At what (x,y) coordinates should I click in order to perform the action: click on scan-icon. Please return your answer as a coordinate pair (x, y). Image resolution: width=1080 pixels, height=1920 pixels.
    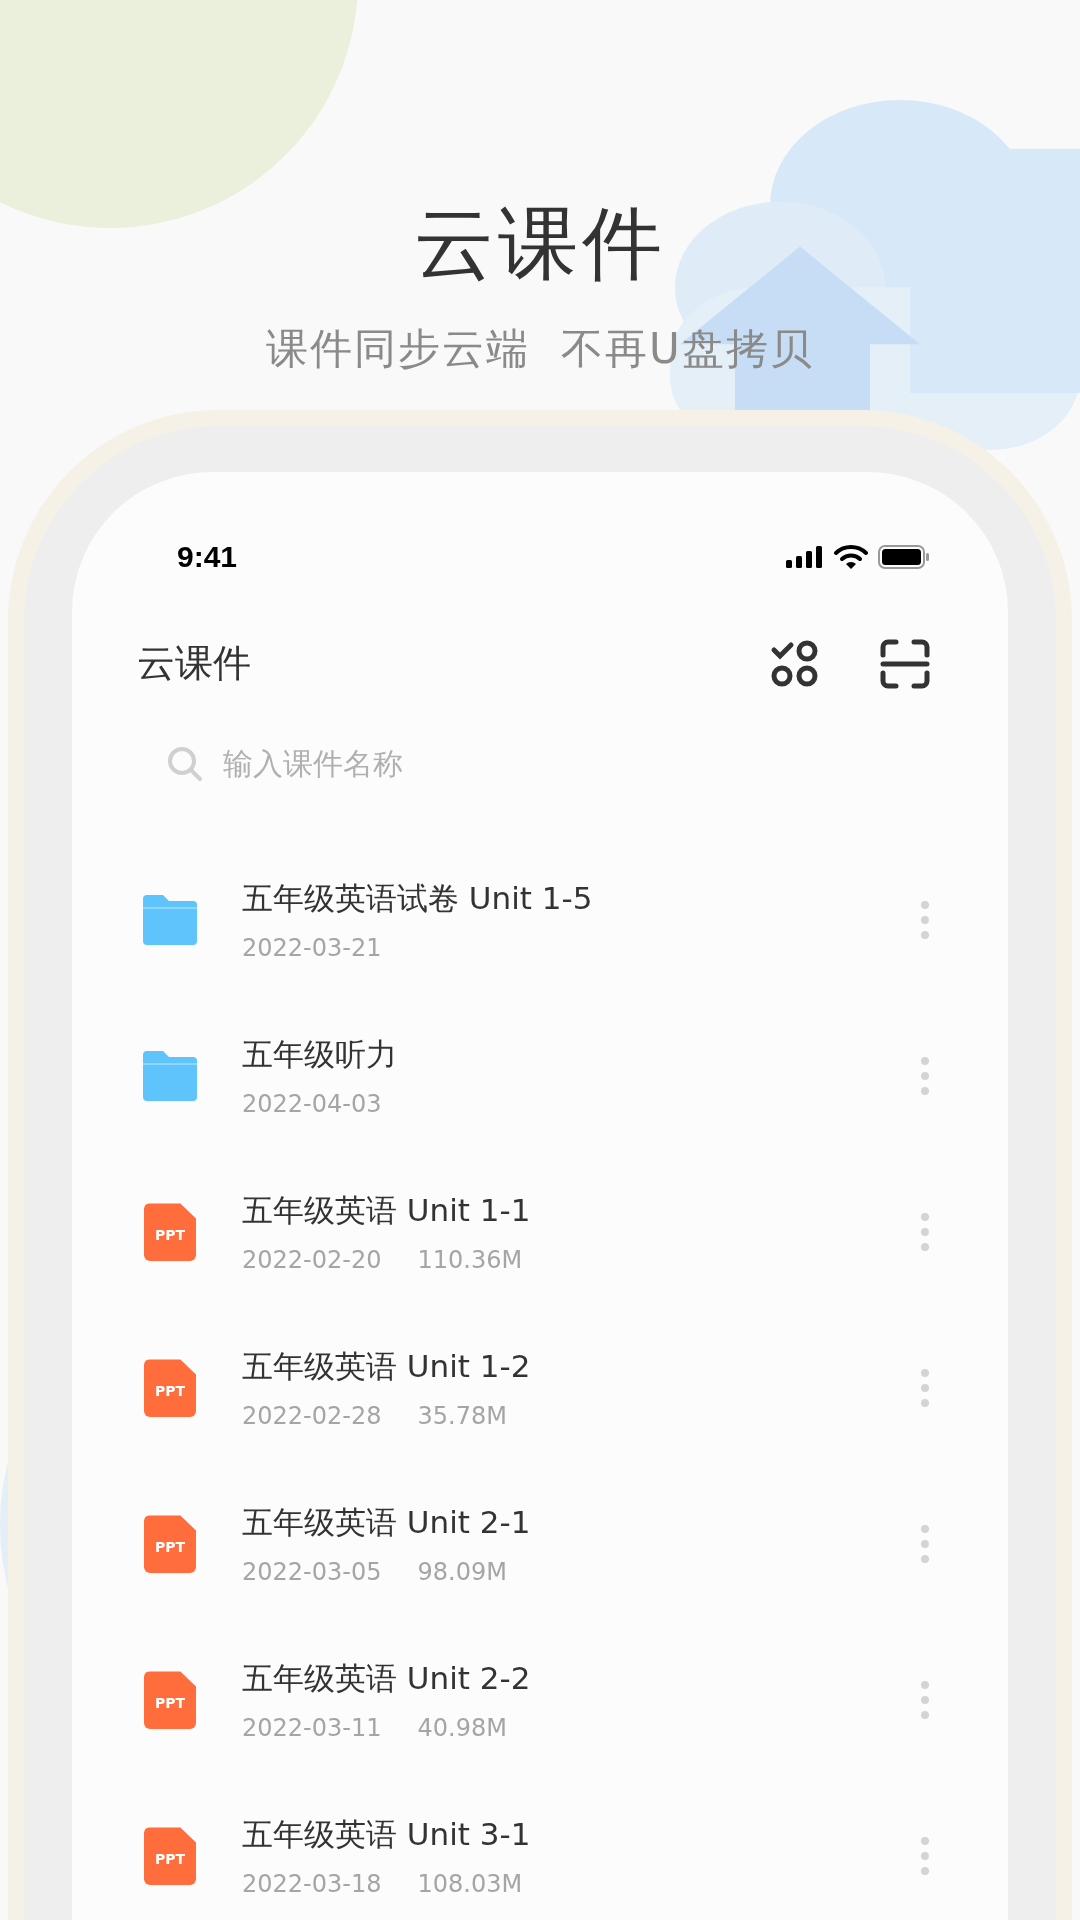
    Looking at the image, I should click on (905, 663).